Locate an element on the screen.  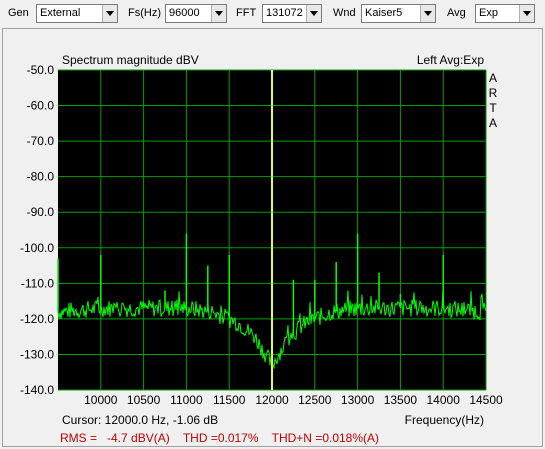
y-tick-label: -60.0 is located at coordinates (41, 106).